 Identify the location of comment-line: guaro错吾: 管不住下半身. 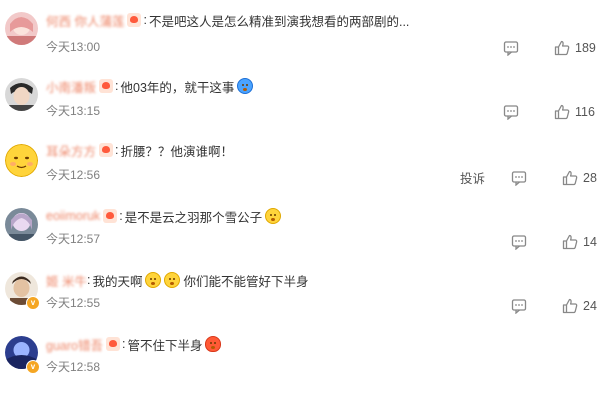
(134, 344).